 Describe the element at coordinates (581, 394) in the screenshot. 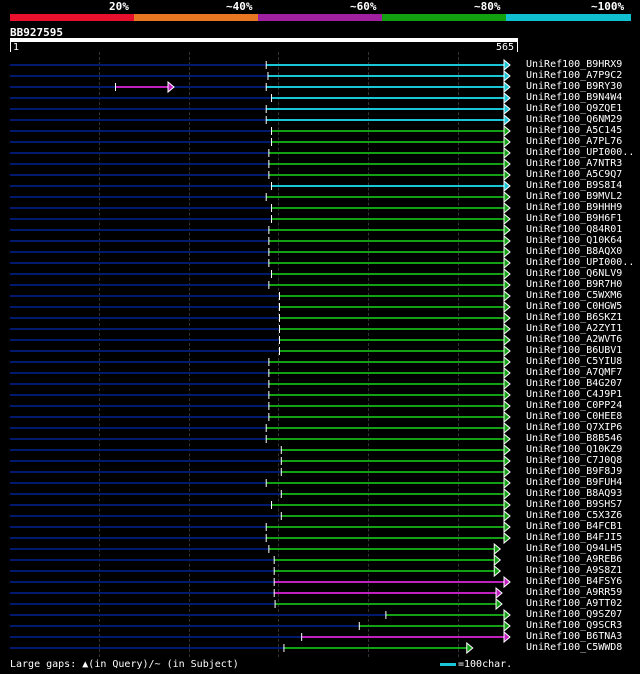

I see `hit-name-link: UniRef100_C4J9P1` at that location.